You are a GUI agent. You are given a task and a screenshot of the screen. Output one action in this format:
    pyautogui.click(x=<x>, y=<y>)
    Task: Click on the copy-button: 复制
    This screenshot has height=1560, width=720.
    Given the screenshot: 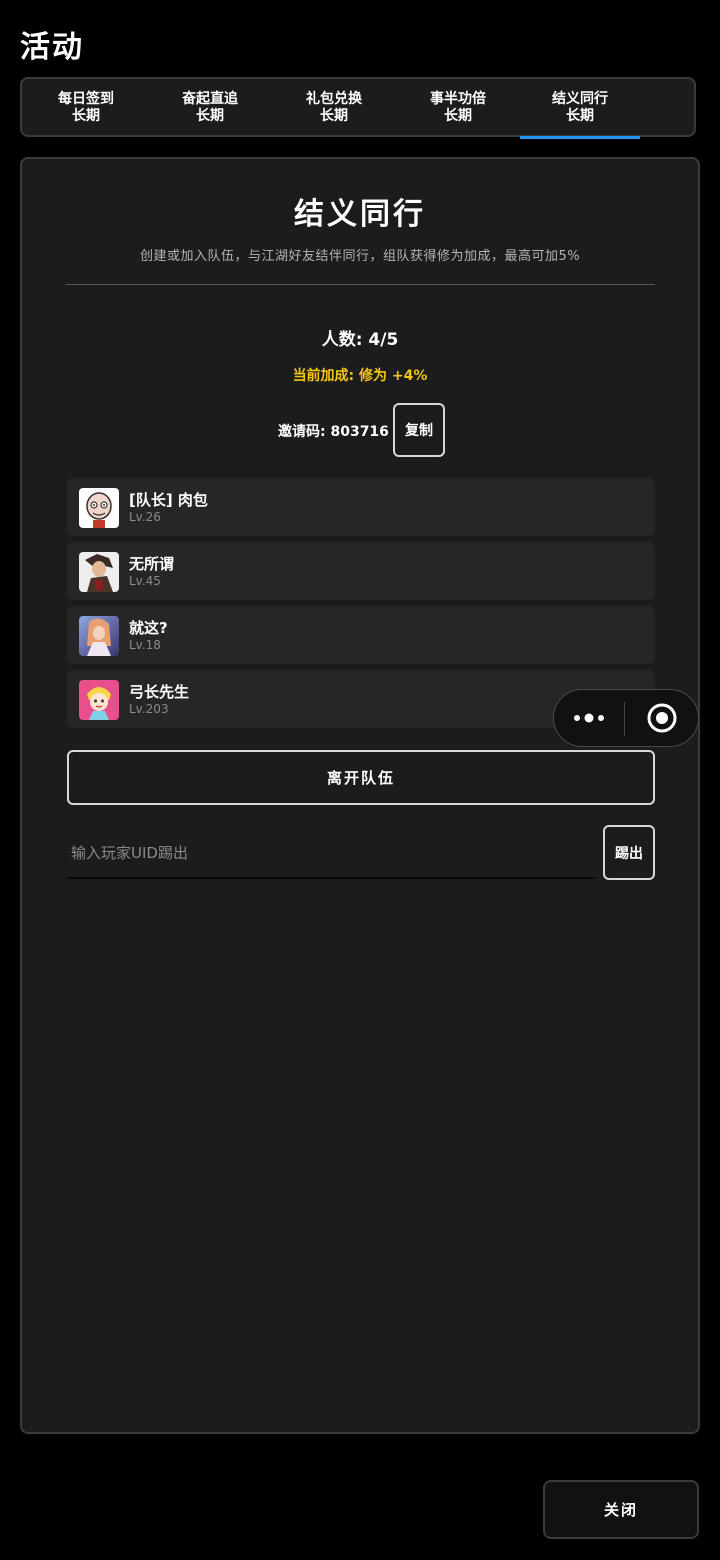 What is the action you would take?
    pyautogui.click(x=419, y=430)
    